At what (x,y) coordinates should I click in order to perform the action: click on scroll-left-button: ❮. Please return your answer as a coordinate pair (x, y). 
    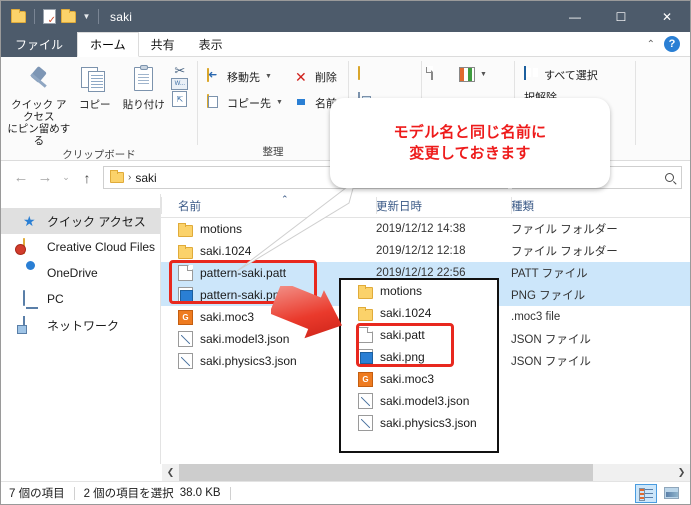
    Looking at the image, I should click on (170, 472).